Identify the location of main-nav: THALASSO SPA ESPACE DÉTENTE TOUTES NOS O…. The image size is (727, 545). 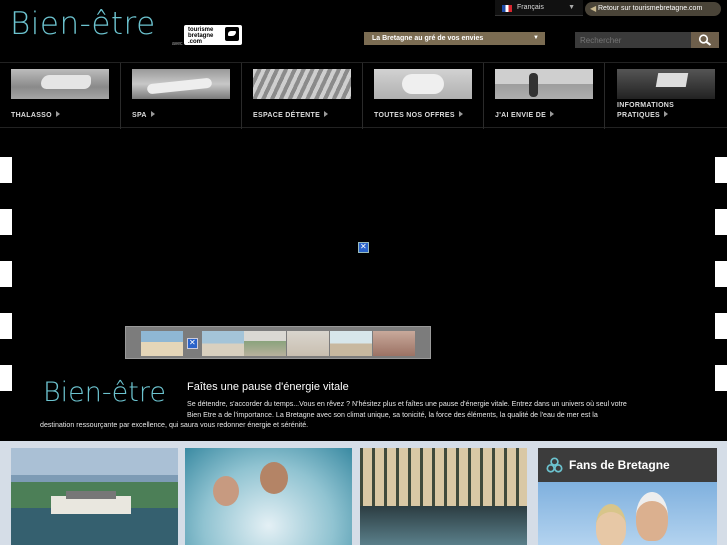
(363, 95).